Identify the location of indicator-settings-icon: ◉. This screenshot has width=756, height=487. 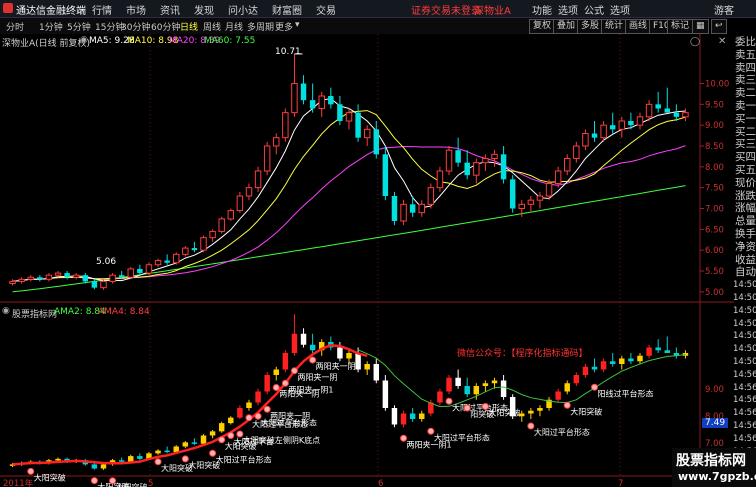
(6, 311).